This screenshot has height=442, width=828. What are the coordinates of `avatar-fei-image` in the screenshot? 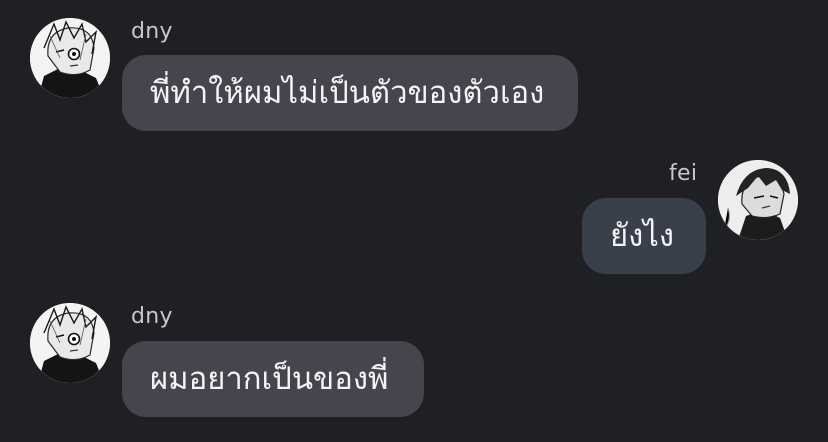 It's located at (758, 200).